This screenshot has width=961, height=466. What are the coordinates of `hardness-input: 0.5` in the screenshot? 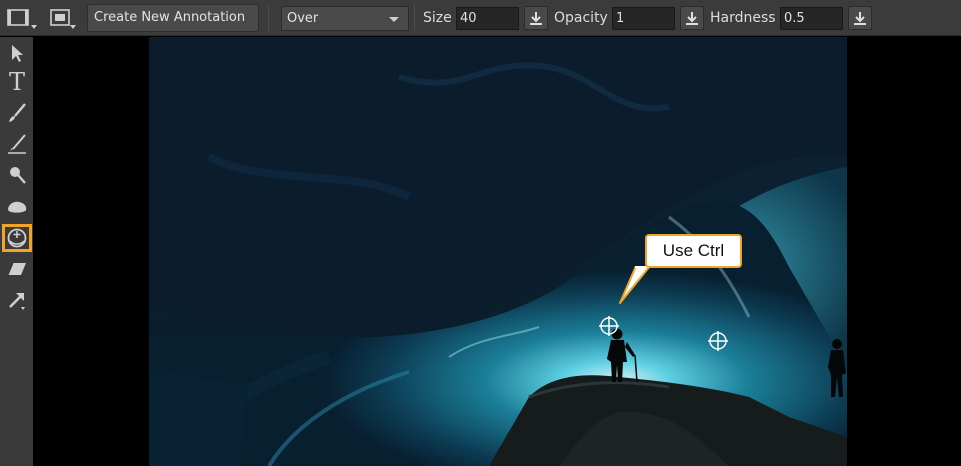 It's located at (811, 18).